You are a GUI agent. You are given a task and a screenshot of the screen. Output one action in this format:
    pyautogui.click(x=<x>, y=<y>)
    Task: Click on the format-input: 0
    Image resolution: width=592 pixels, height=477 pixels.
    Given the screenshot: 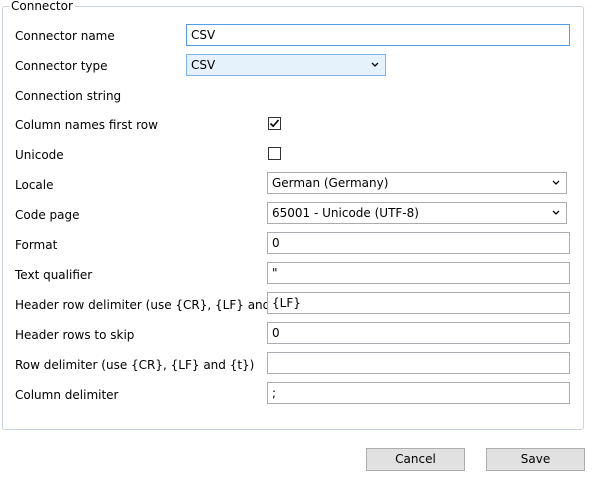 What is the action you would take?
    pyautogui.click(x=418, y=243)
    